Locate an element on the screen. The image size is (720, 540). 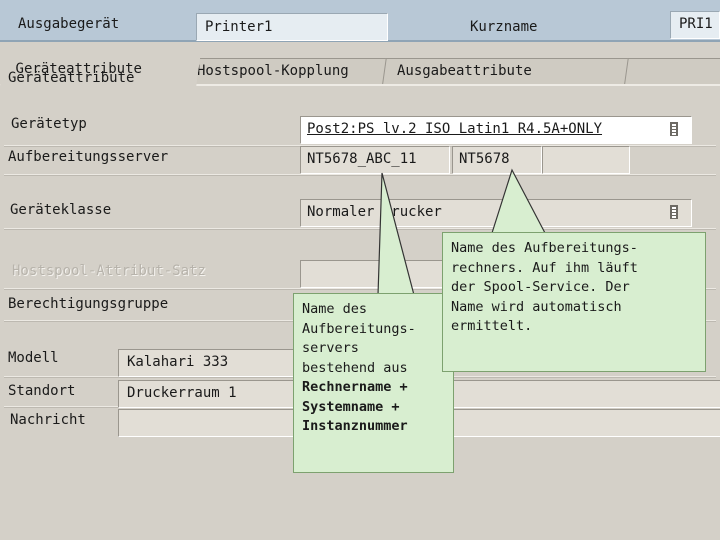
tab-ausgabeattribute: Ausgabeattribute is located at coordinates (512, 71).